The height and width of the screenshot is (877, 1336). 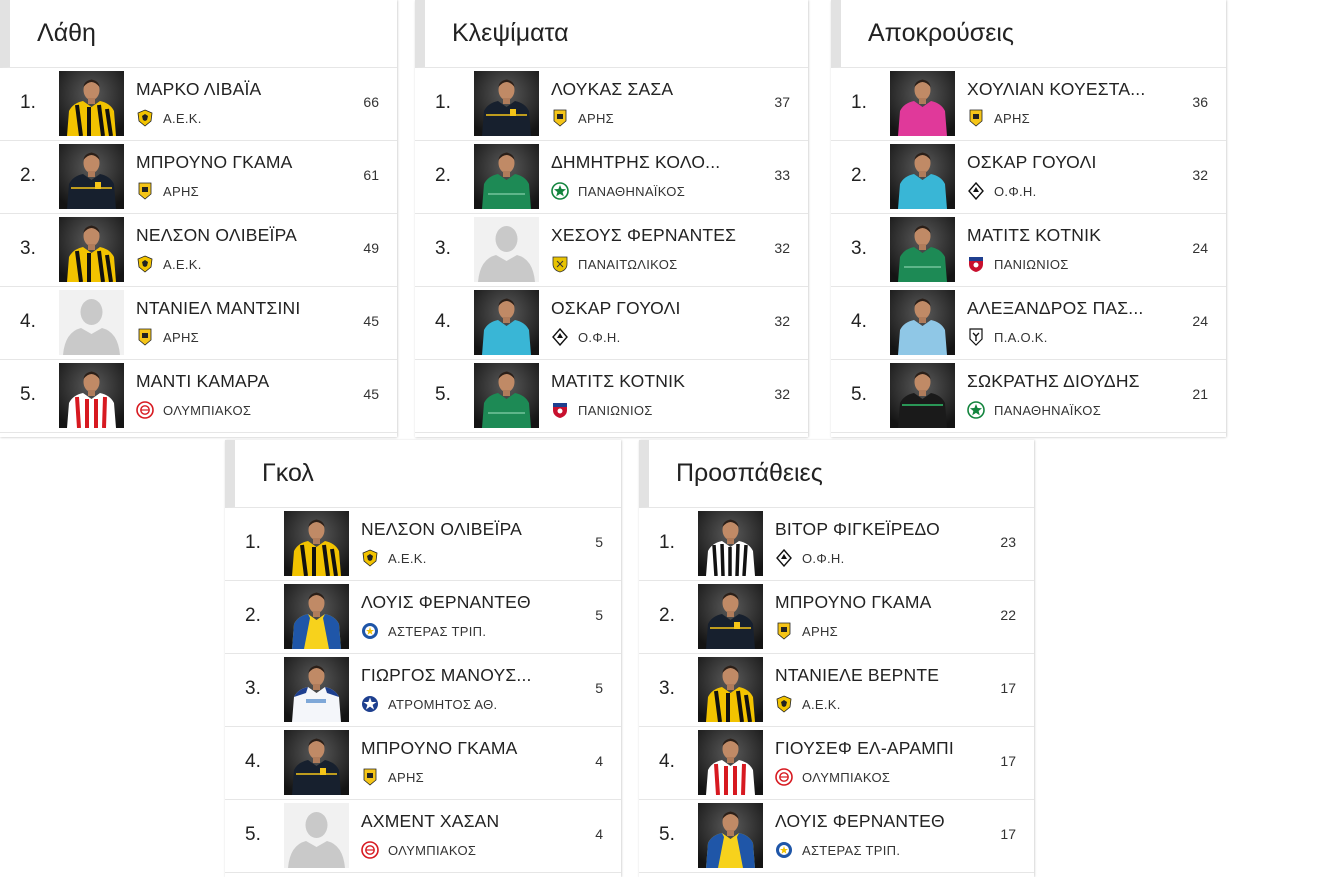 I want to click on player-name: ΝΤΑΝΙΕΛ ΜΑΝΤΣΙΝΙ, so click(x=218, y=308).